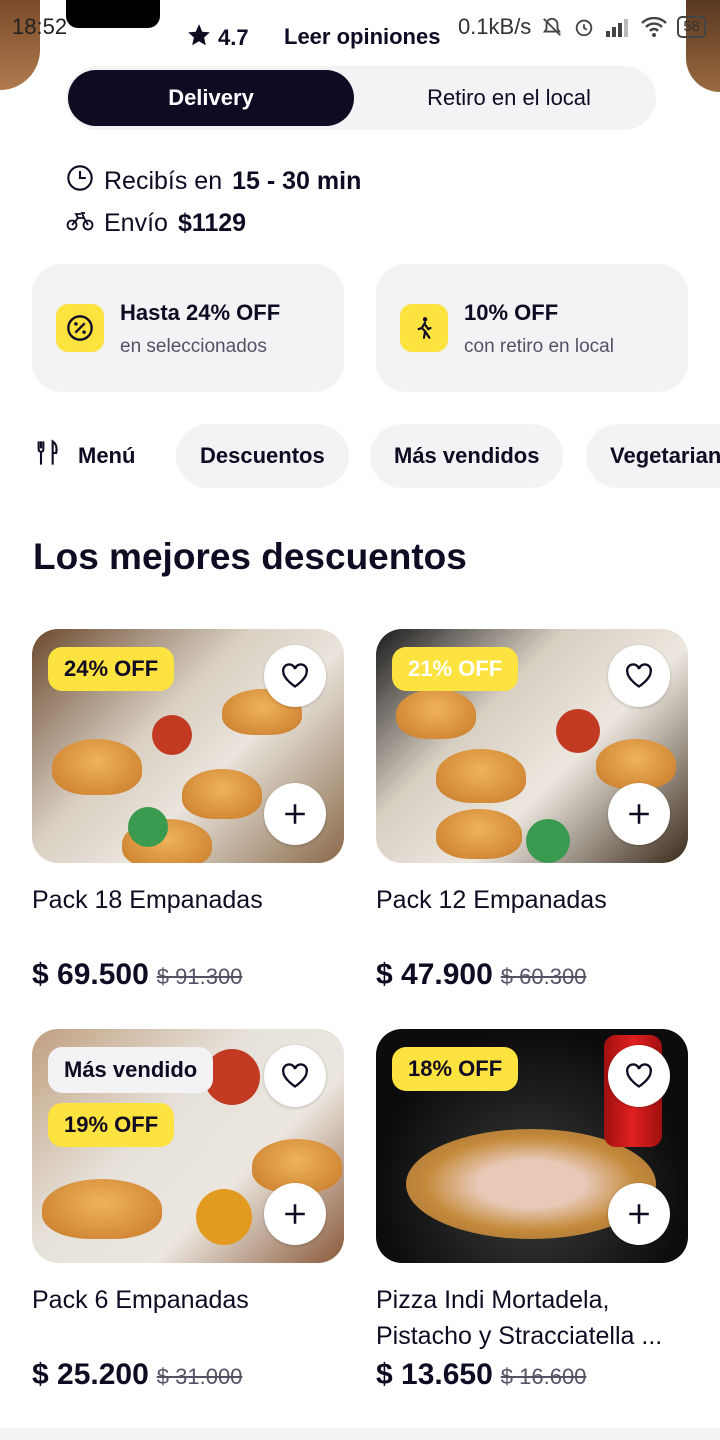  I want to click on store-rating: 4.7, so click(217, 38).